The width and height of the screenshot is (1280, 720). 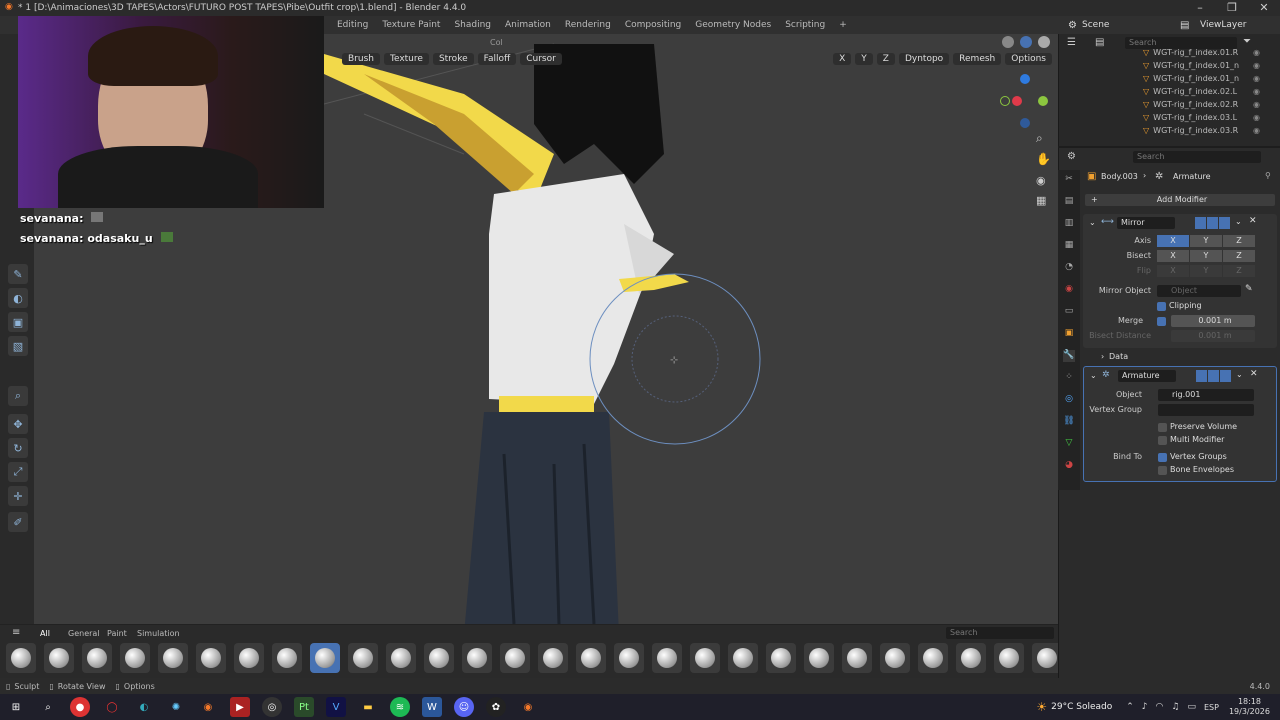 I want to click on search-icon: ⌕, so click(x=48, y=707).